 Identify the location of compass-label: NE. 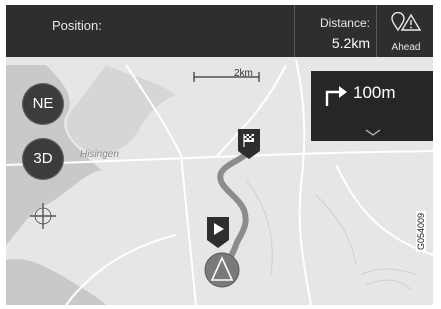
(43, 103).